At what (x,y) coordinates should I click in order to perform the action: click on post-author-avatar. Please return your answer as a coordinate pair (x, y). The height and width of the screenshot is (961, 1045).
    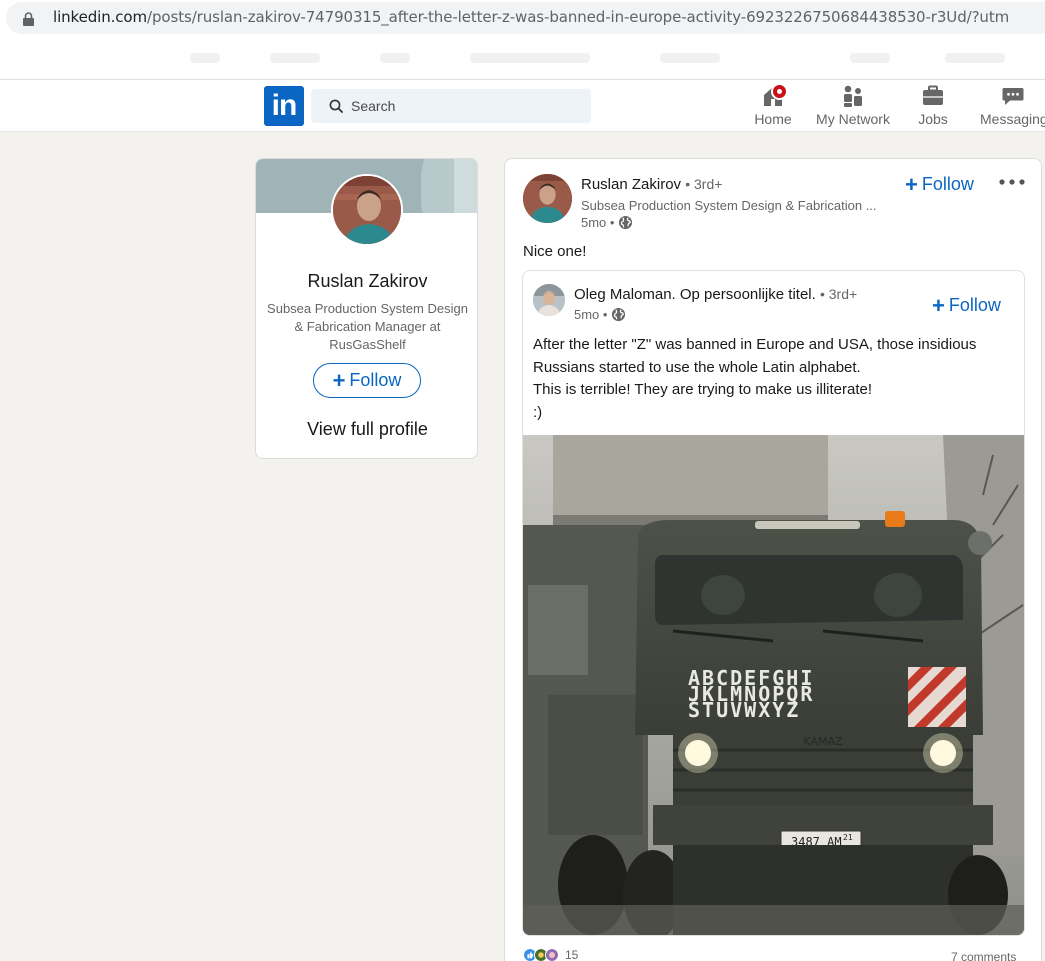
    Looking at the image, I should click on (547, 198).